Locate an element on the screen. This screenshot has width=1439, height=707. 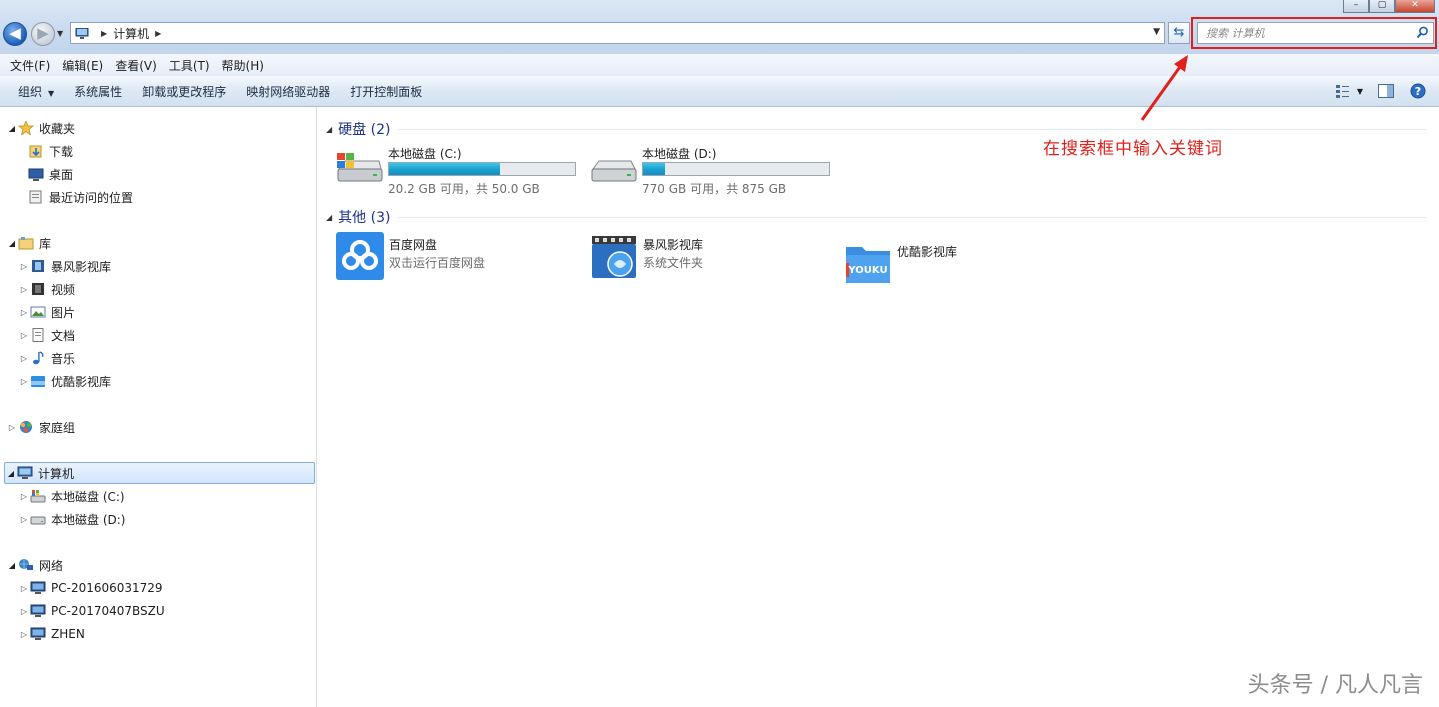
group-title: 其他 (3) is located at coordinates (364, 218).